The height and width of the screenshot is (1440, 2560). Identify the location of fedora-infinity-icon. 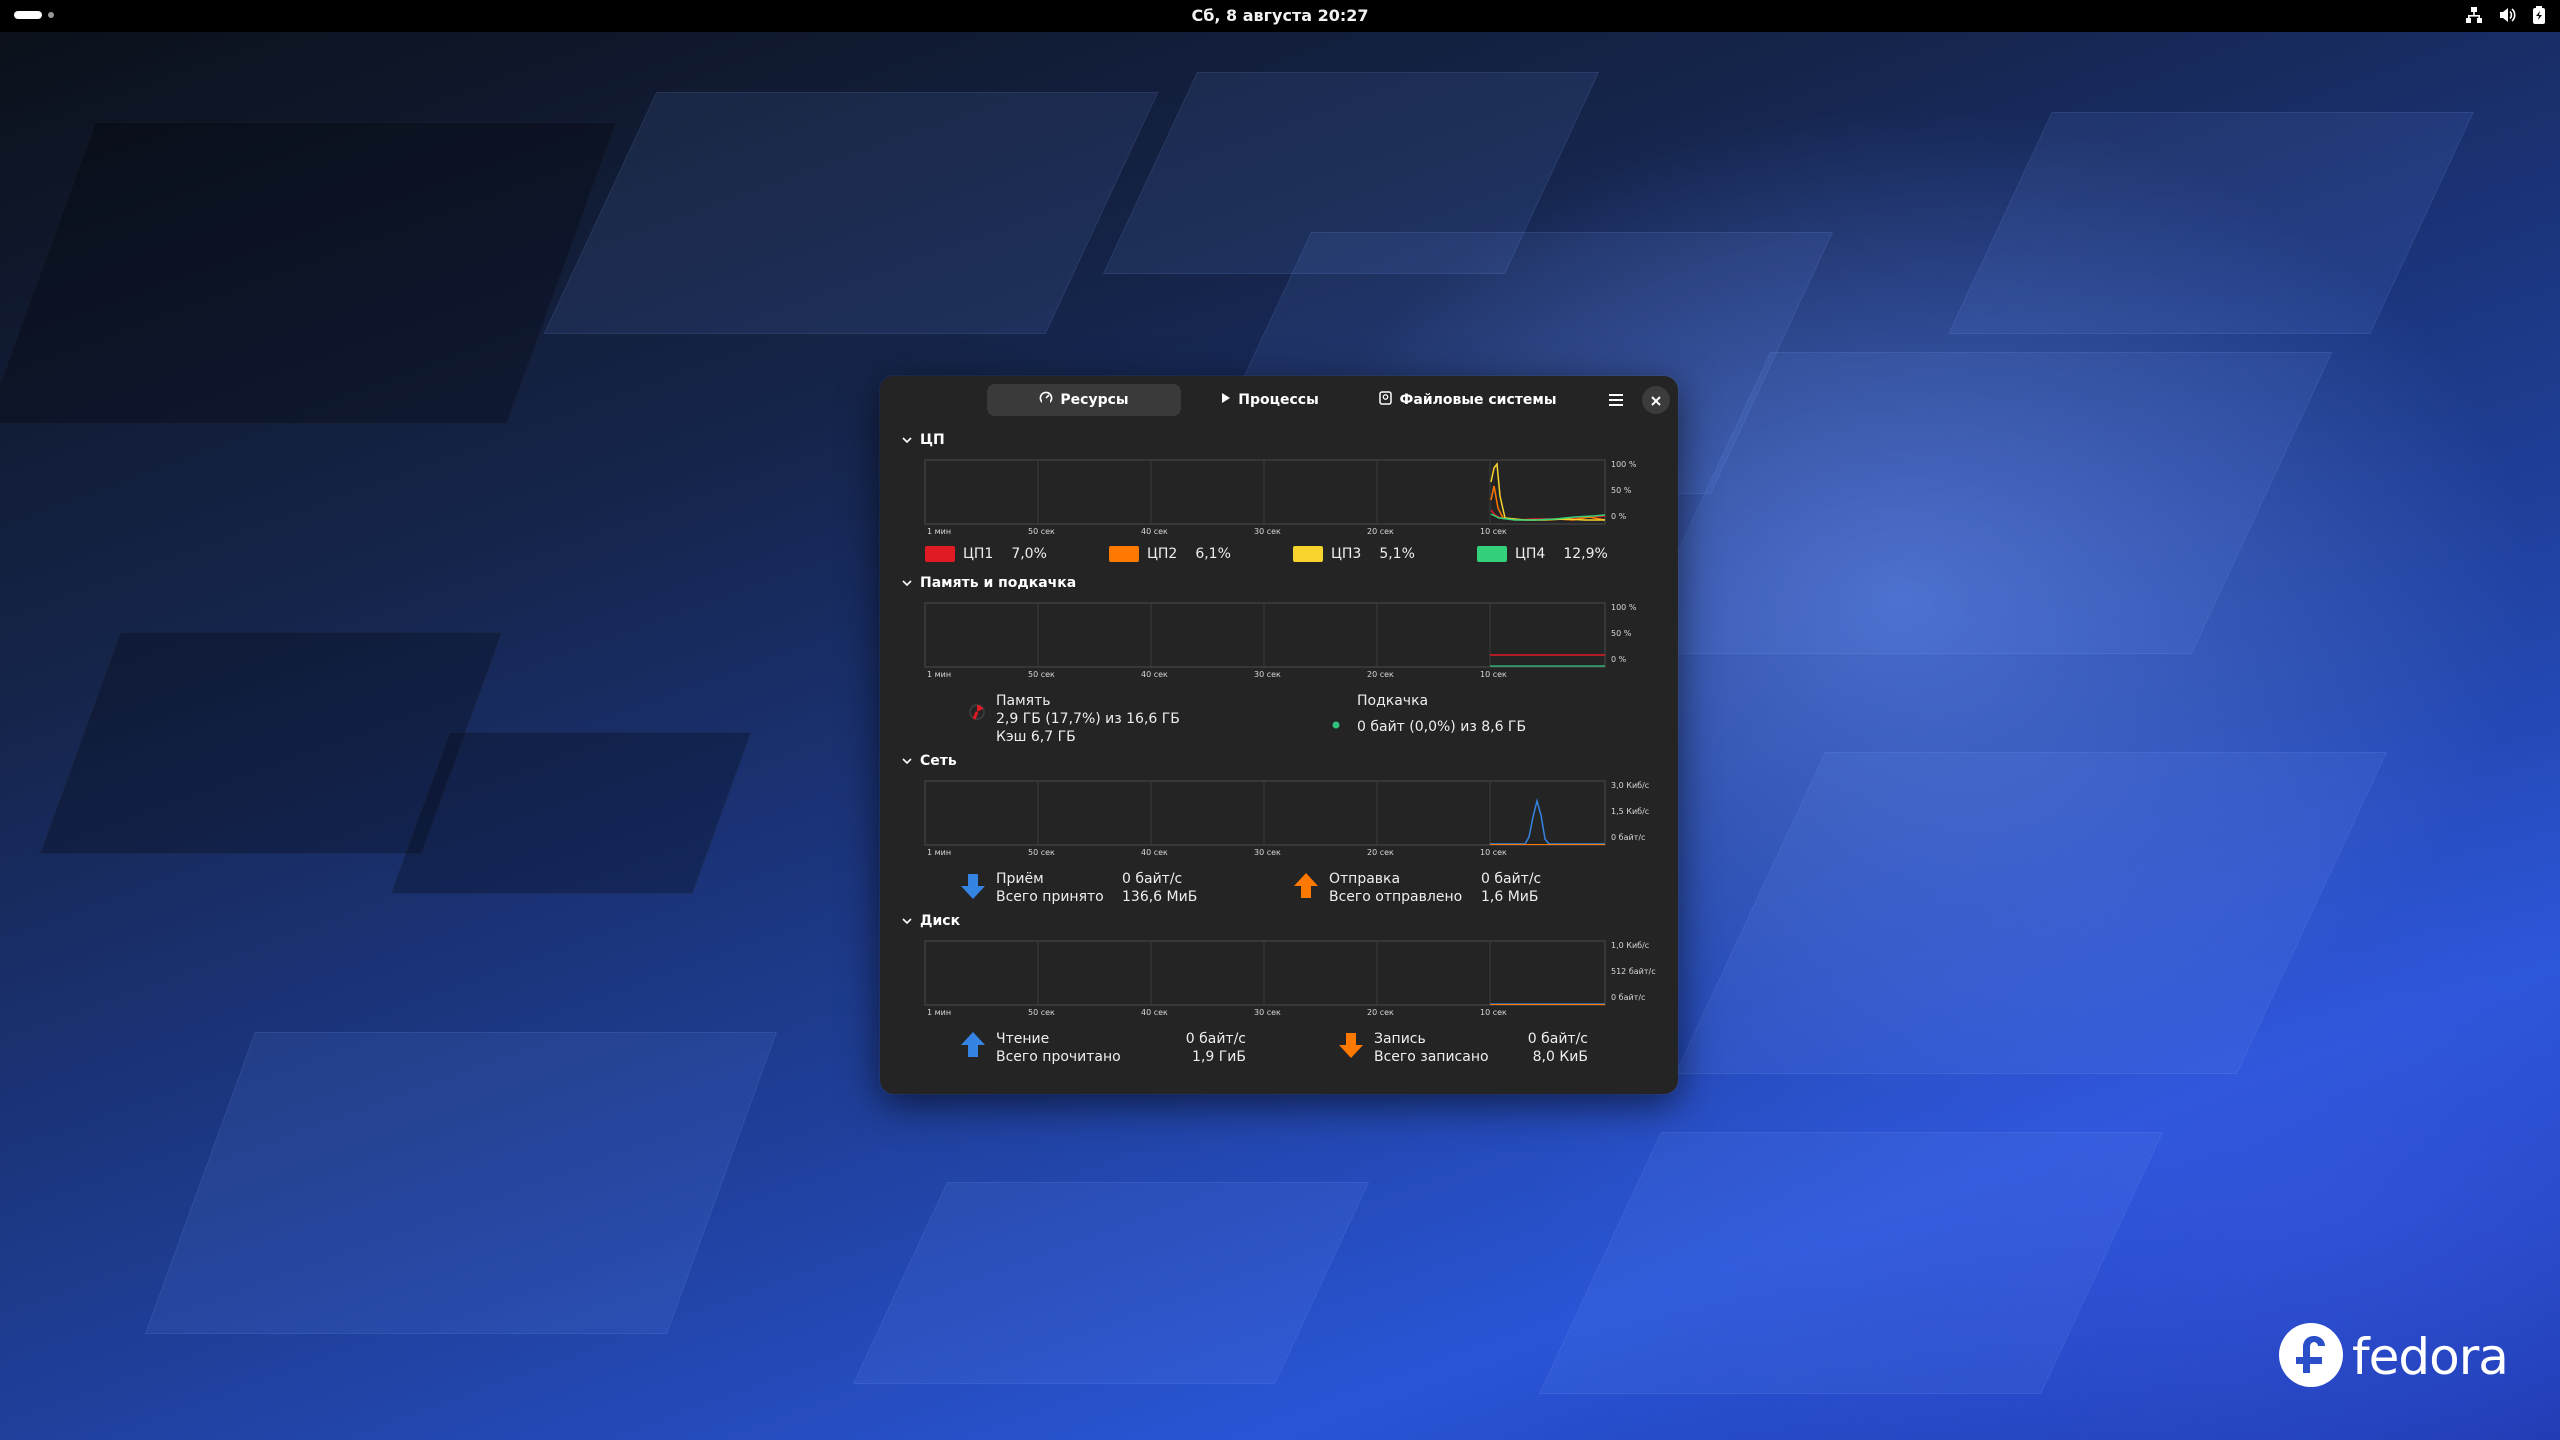
(2311, 1357).